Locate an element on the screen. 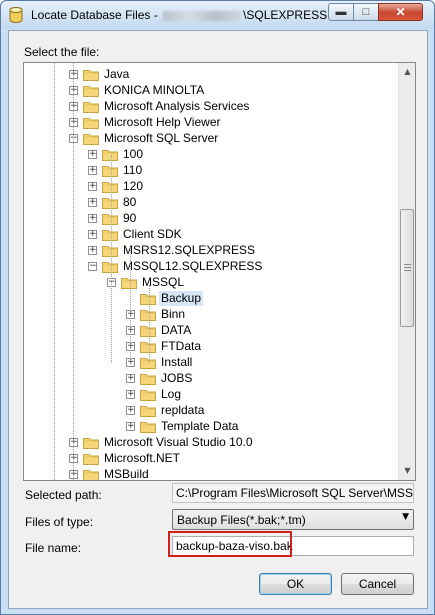  file-name-label: File name: is located at coordinates (53, 548).